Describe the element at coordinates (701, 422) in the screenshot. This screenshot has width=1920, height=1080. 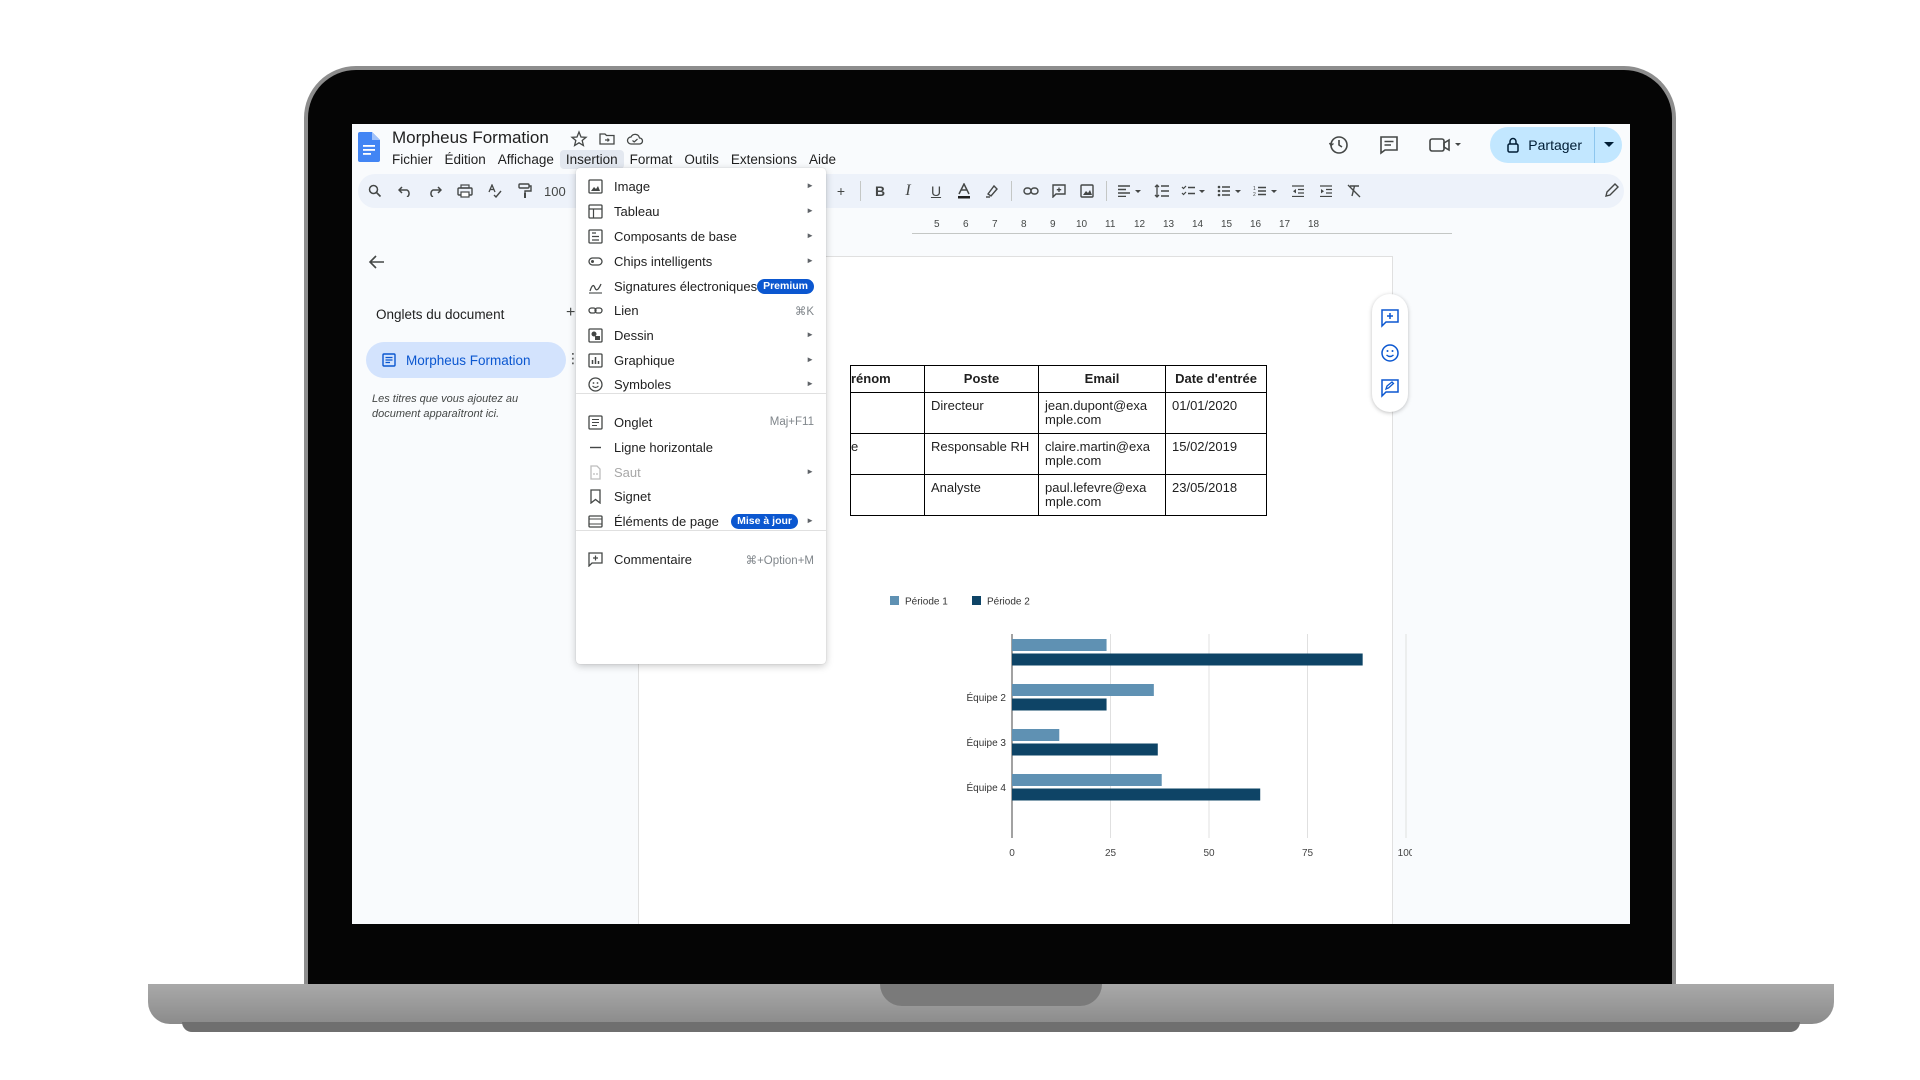
I see `insert-menu-item-onglet: Onglet Maj+F11` at that location.